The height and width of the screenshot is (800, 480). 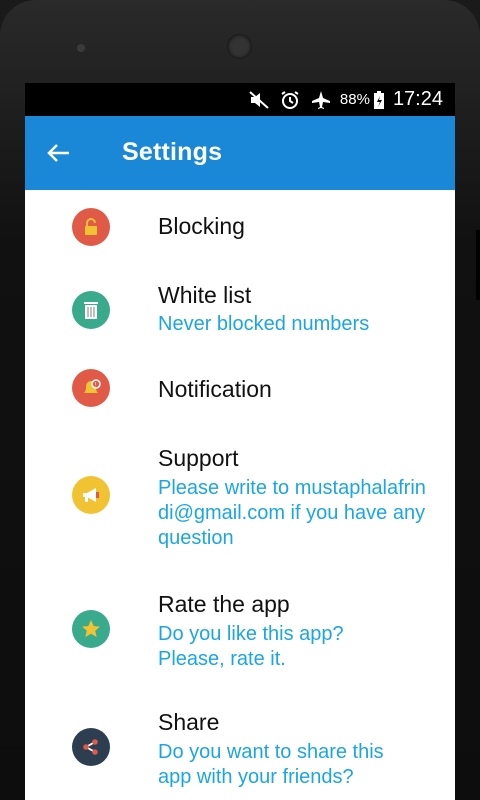 What do you see at coordinates (189, 722) in the screenshot?
I see `item-title: Share` at bounding box center [189, 722].